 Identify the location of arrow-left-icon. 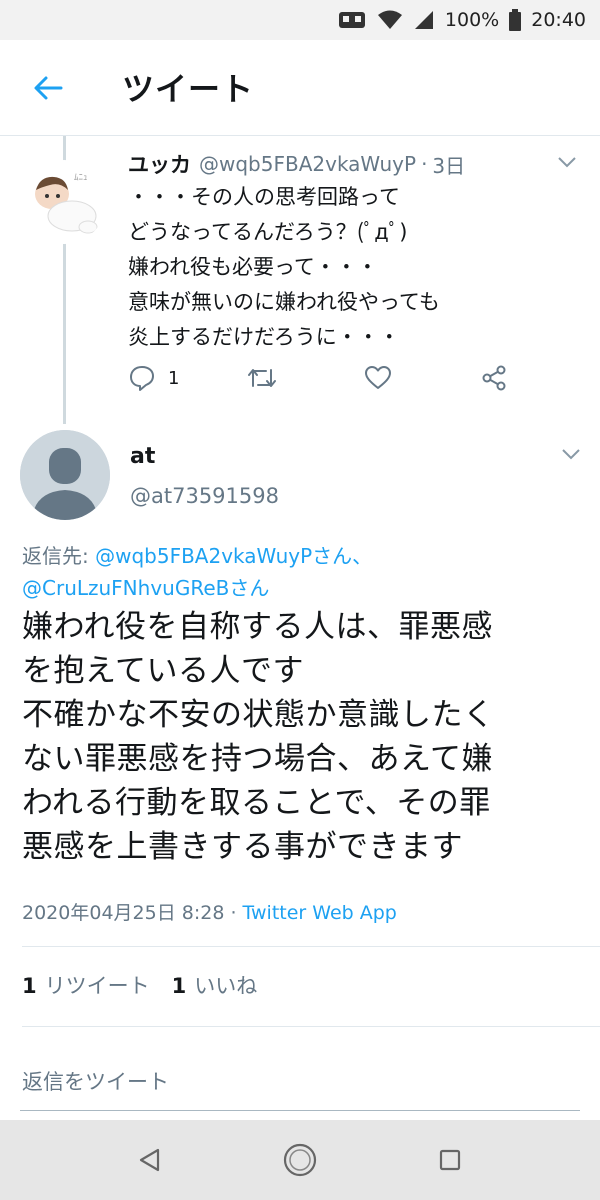
(48, 88).